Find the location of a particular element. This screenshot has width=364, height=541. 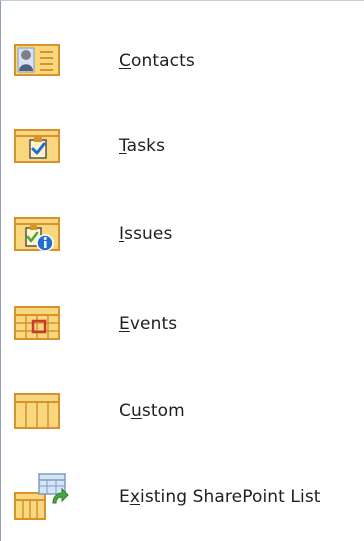

menu-item-label: Existing SharePoint List is located at coordinates (220, 497).